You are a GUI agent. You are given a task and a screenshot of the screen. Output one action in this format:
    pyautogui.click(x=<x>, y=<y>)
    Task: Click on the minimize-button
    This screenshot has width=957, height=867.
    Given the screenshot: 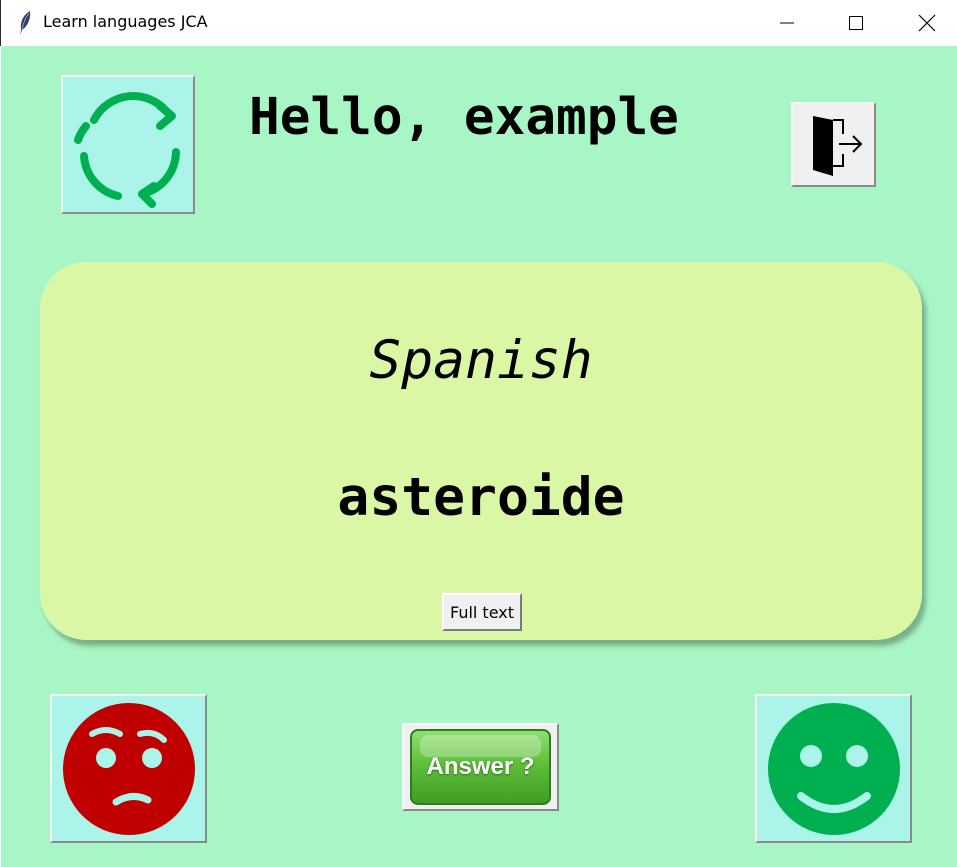 What is the action you would take?
    pyautogui.click(x=787, y=23)
    